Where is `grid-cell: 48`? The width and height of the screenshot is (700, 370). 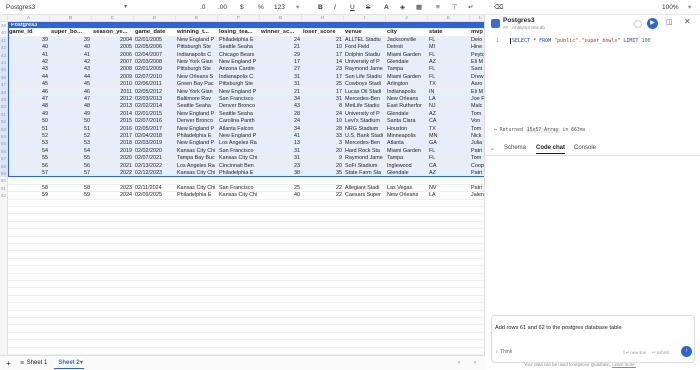
grid-cell: 48 is located at coordinates (71, 106).